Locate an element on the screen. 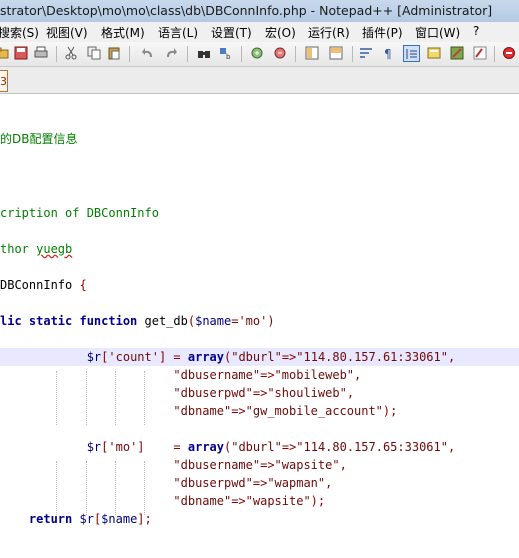  word-wrap-icon is located at coordinates (366, 53).